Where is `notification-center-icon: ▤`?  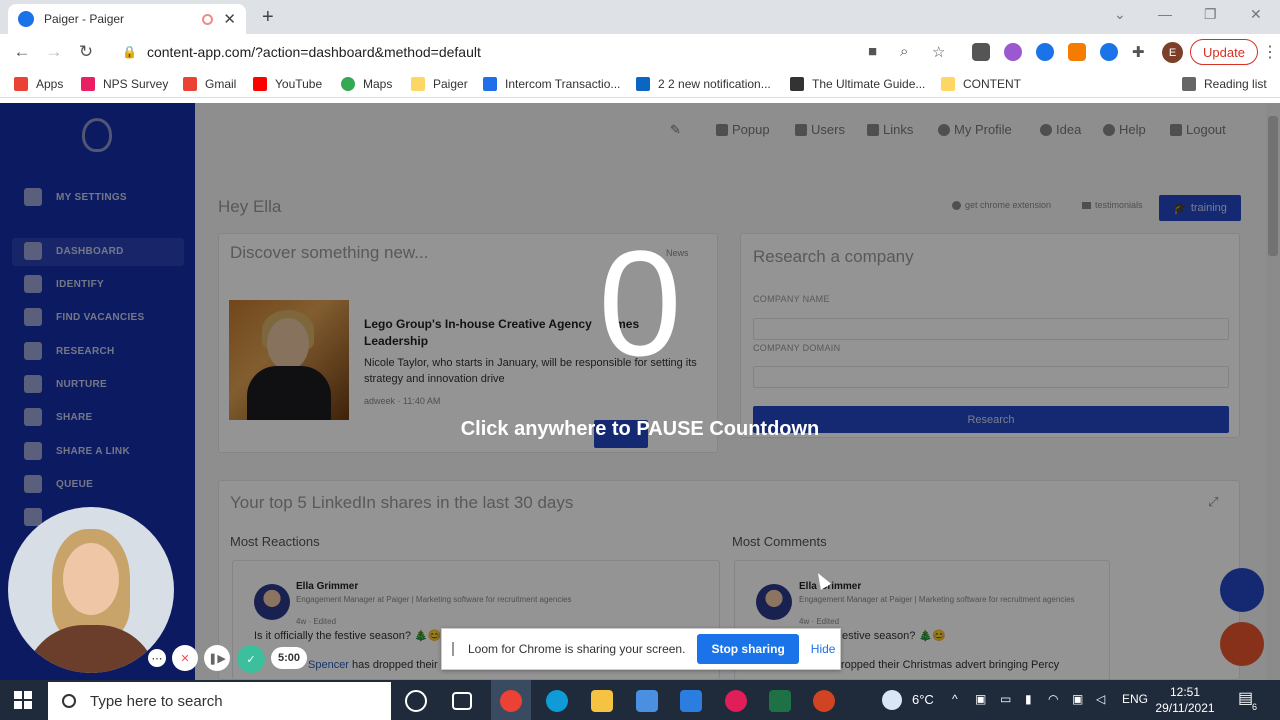
notification-center-icon: ▤ is located at coordinates (1245, 698).